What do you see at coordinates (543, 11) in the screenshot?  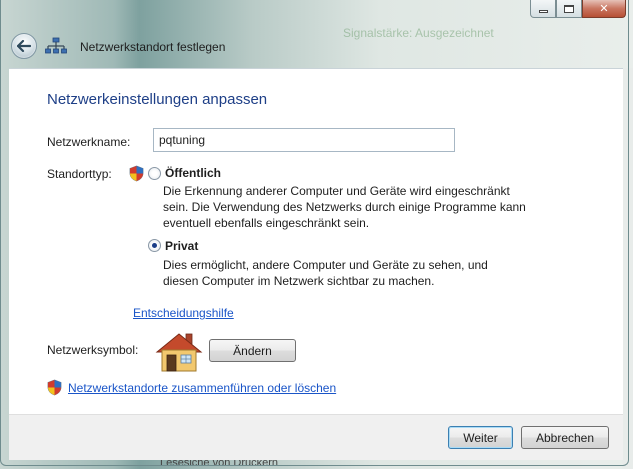 I see `minimize-icon` at bounding box center [543, 11].